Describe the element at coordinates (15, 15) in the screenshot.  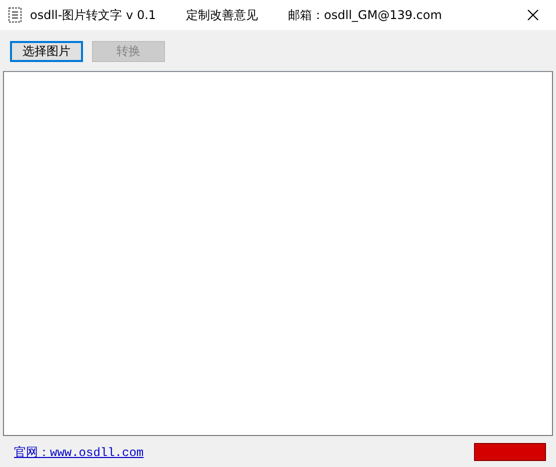
I see `app-icon` at that location.